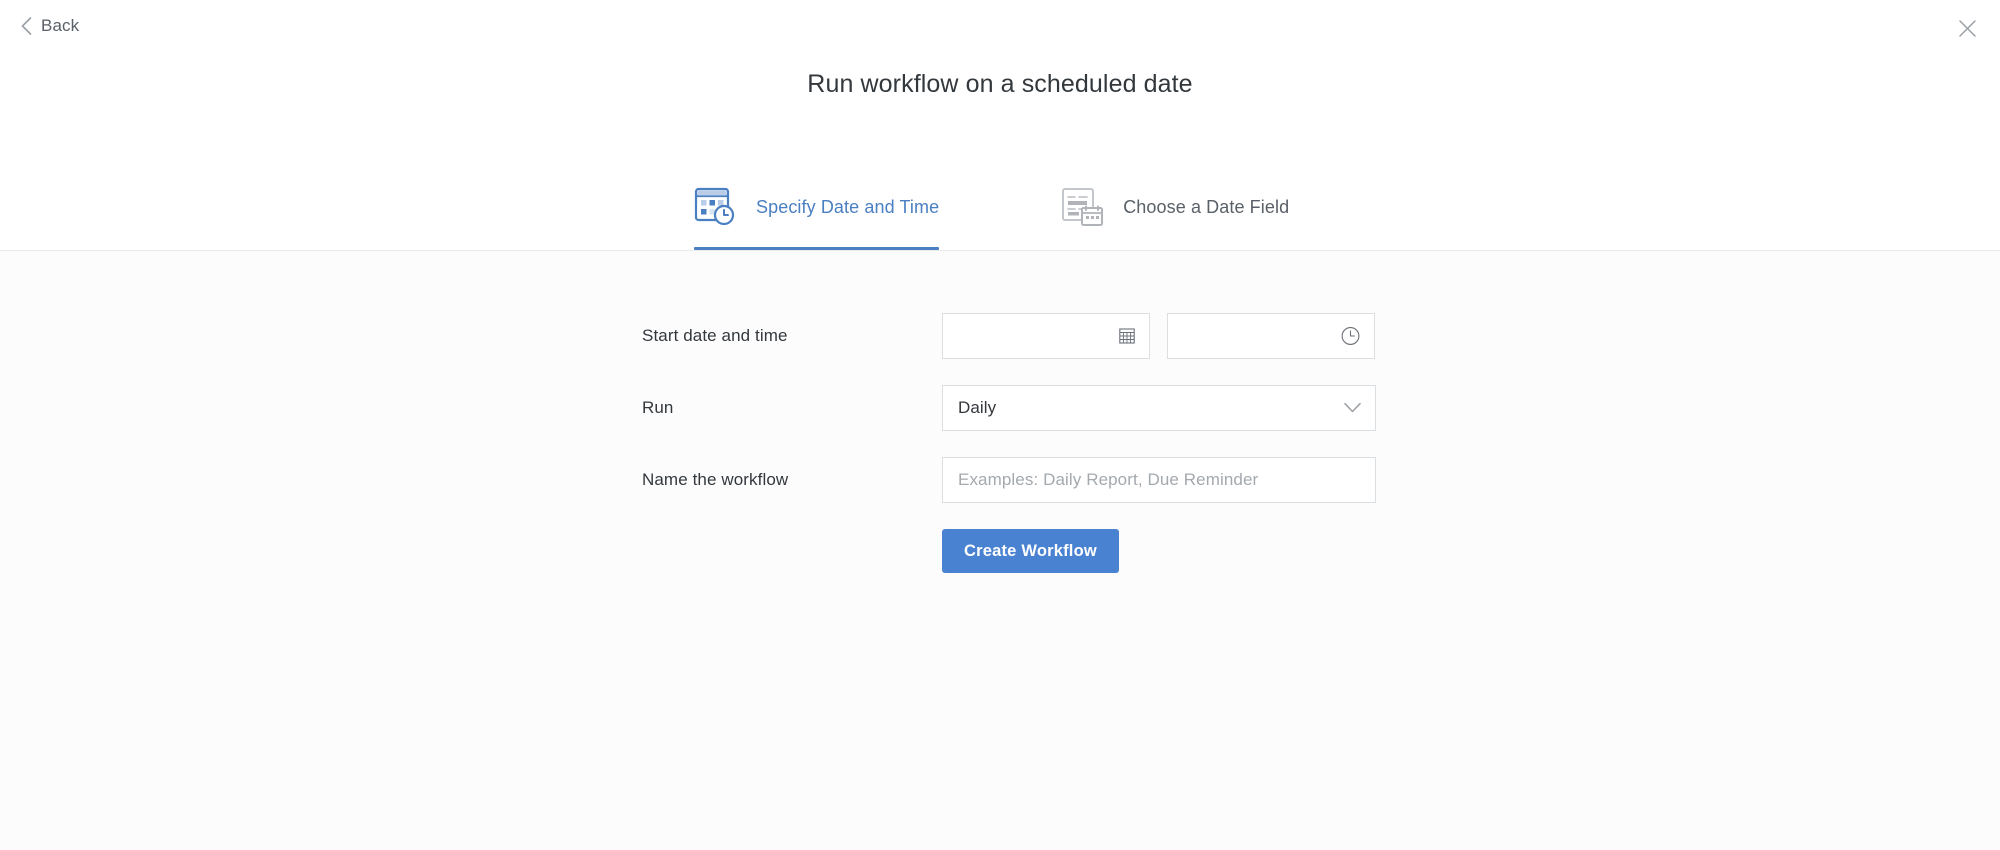 This screenshot has height=850, width=2000. I want to click on run-frequency-value: Daily, so click(977, 407).